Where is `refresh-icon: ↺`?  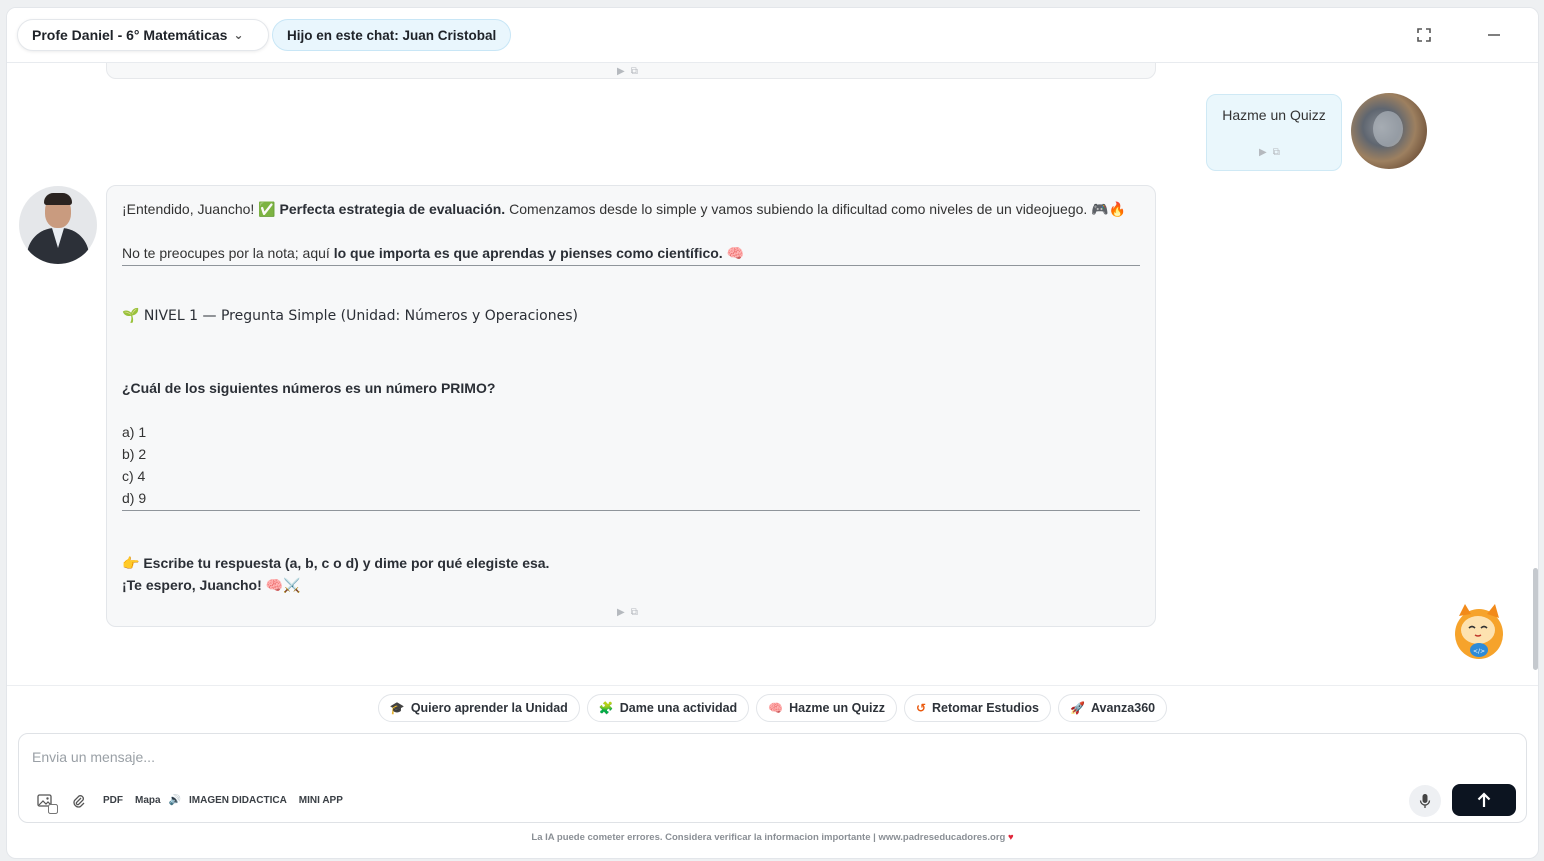 refresh-icon: ↺ is located at coordinates (921, 708).